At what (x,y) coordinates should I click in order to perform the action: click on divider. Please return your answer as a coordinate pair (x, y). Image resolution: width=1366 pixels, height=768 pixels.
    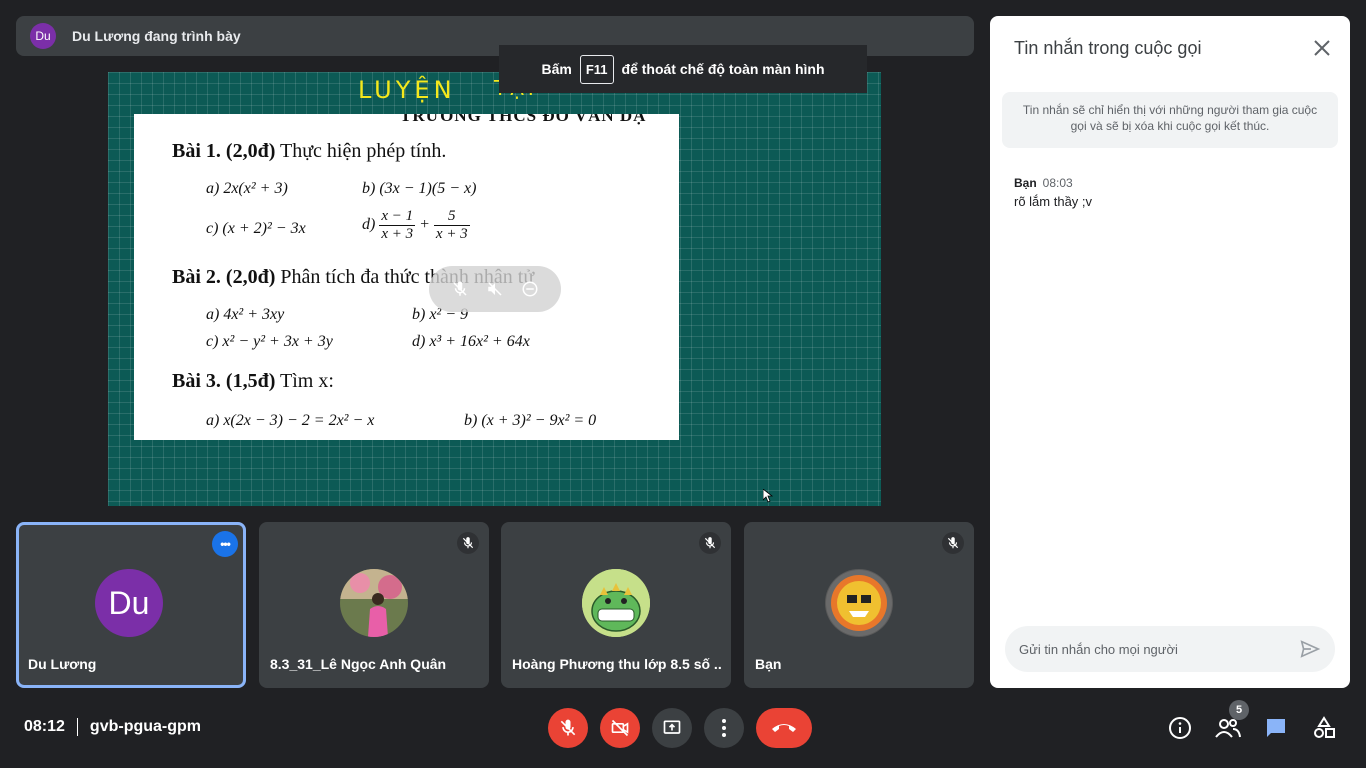
    Looking at the image, I should click on (77, 727).